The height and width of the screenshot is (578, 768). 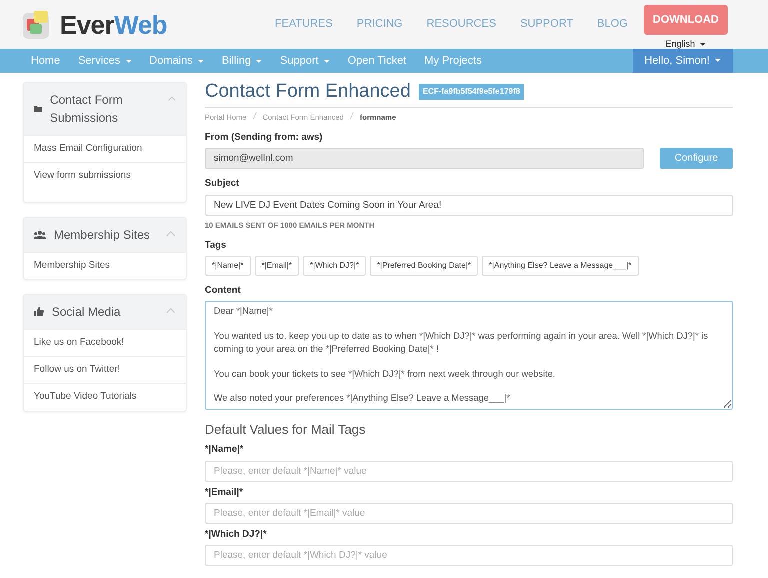 I want to click on field-label: *|Email|*, so click(x=224, y=493).